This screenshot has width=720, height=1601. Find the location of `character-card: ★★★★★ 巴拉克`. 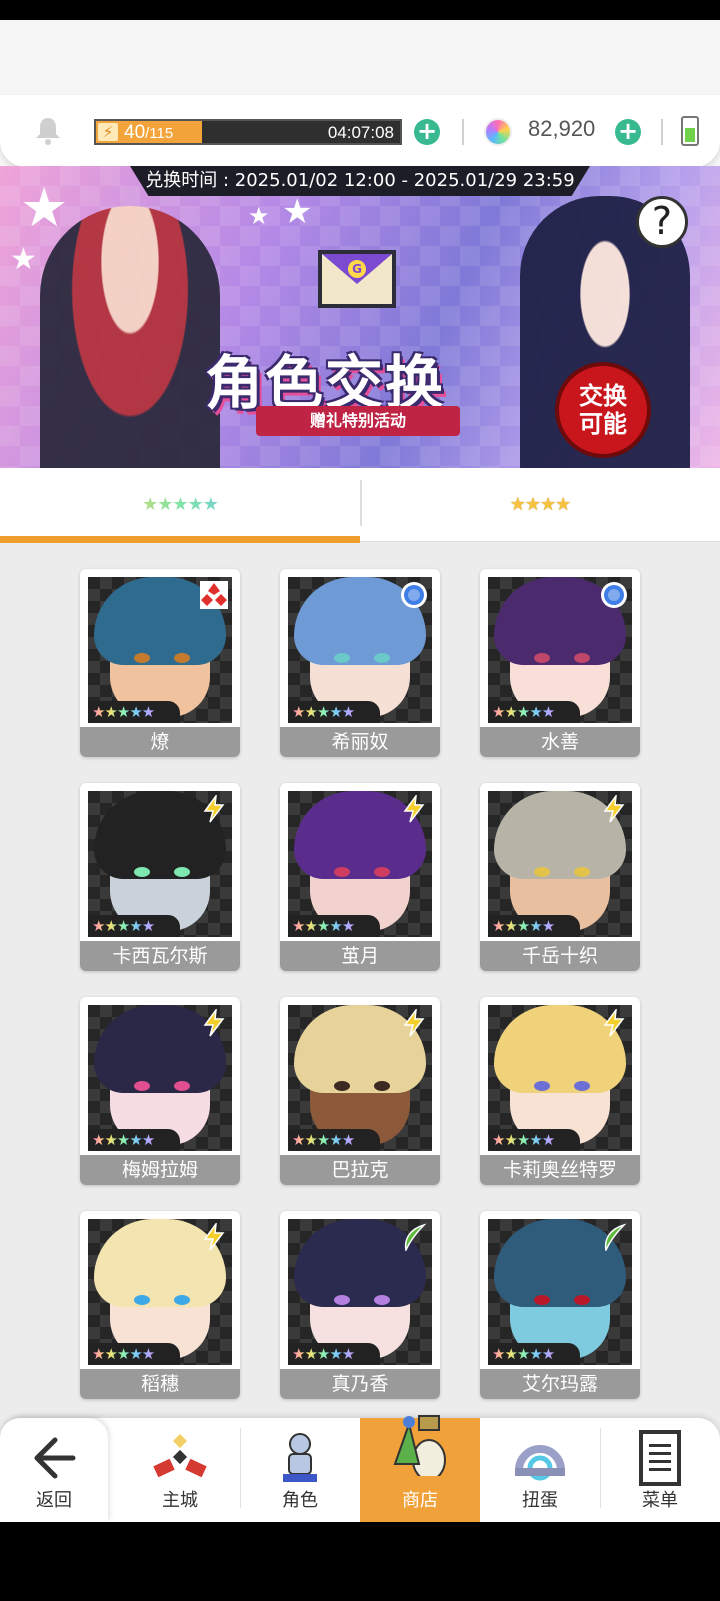

character-card: ★★★★★ 巴拉克 is located at coordinates (360, 1091).